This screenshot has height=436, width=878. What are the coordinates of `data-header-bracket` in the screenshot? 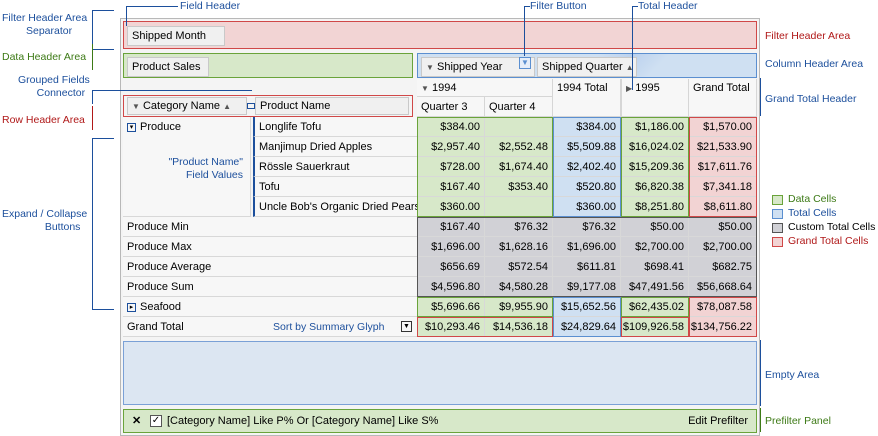 It's located at (98, 57).